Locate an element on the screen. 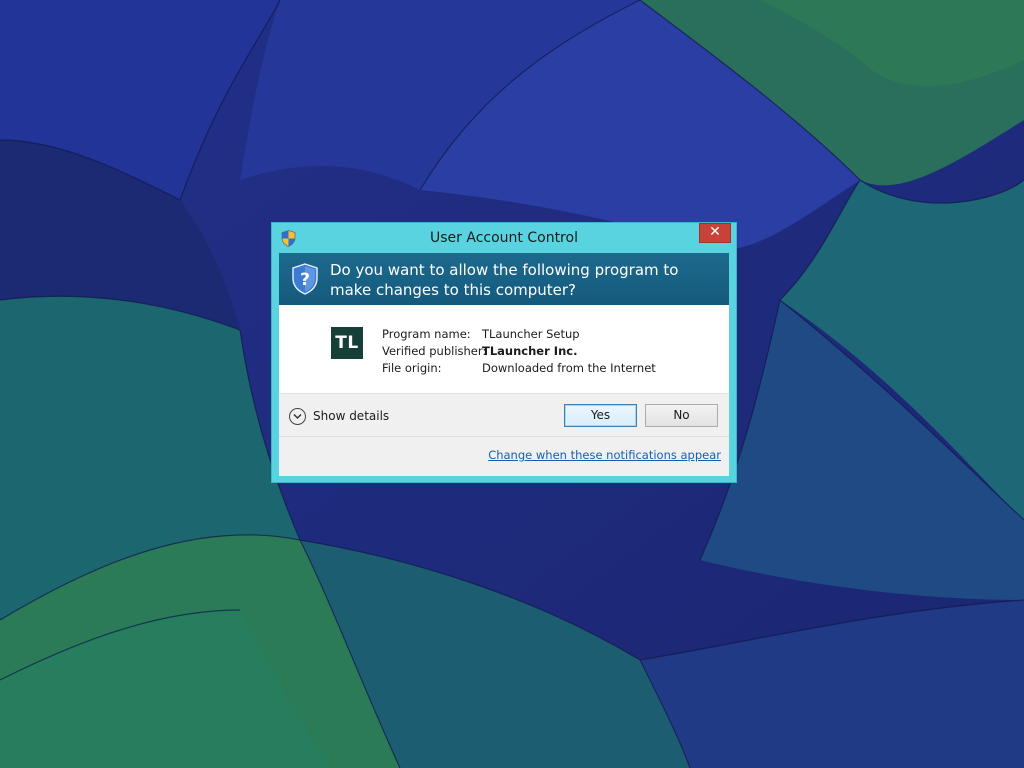  close-icon: ✕ is located at coordinates (715, 232).